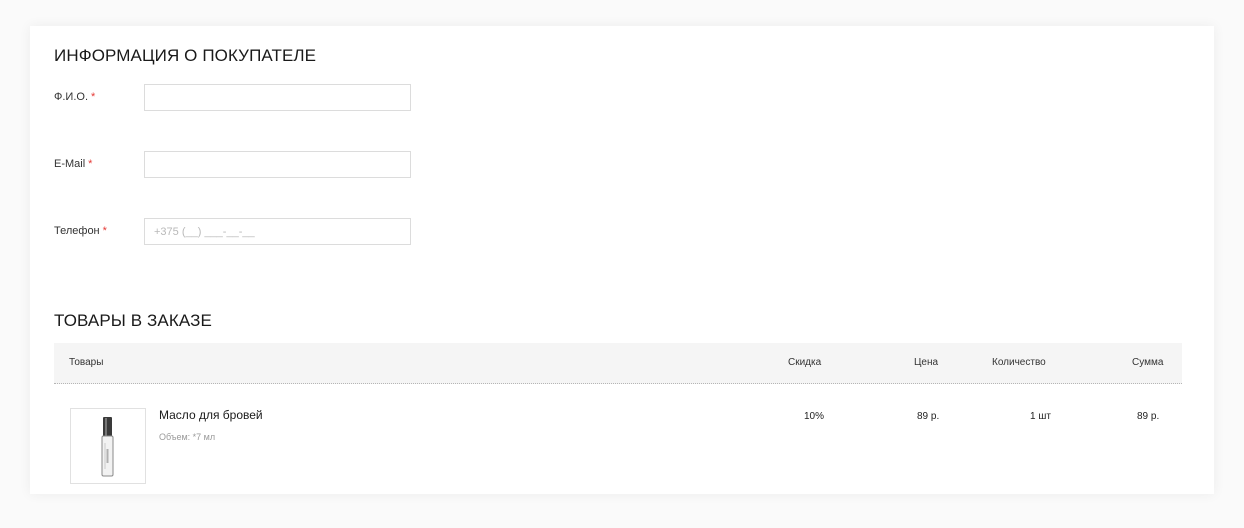 The width and height of the screenshot is (1244, 528). I want to click on item-price: 89 р., so click(928, 416).